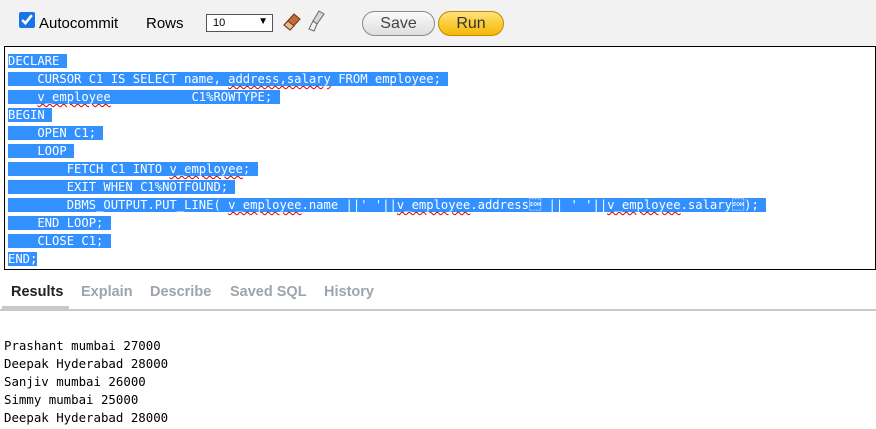 Image resolution: width=876 pixels, height=429 pixels. I want to click on code-line: FETCH C1 INTO v_employee;, so click(387, 169).